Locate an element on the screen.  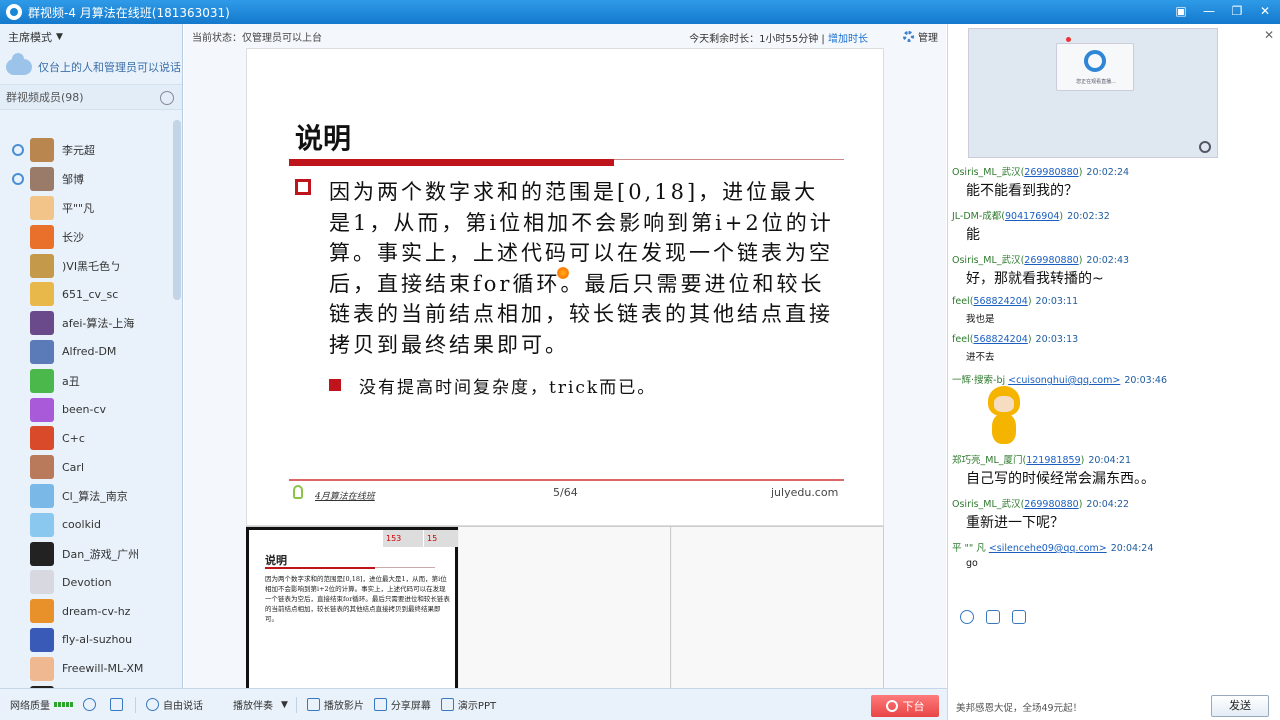
mode-selector: 主席模式 ▼ is located at coordinates (91, 37).